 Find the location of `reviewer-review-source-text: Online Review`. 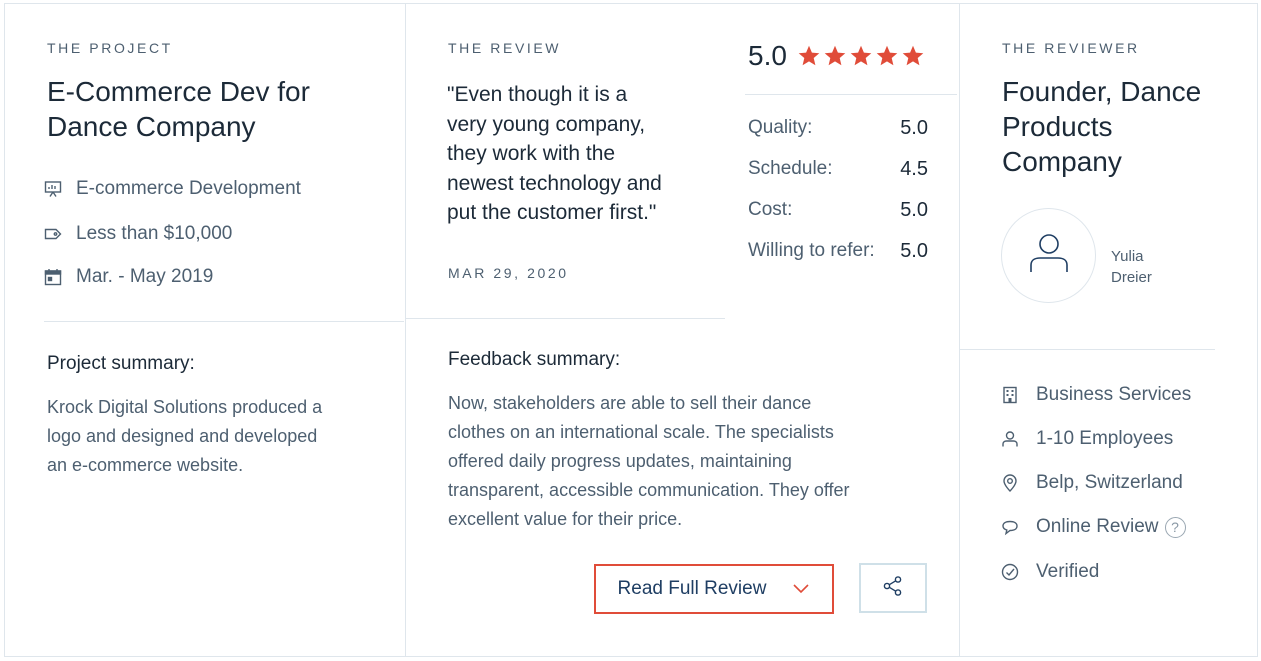

reviewer-review-source-text: Online Review is located at coordinates (1097, 526).